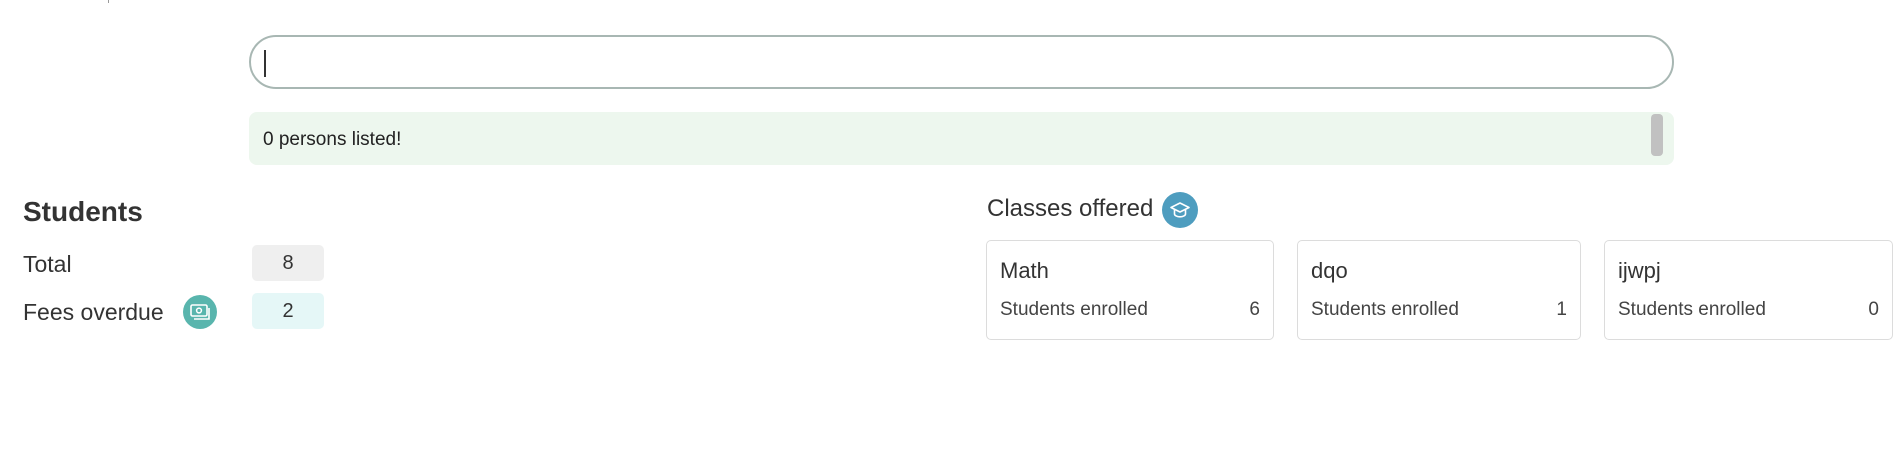  What do you see at coordinates (1748, 290) in the screenshot?
I see `class-card: ijwpj Students enrolled 0` at bounding box center [1748, 290].